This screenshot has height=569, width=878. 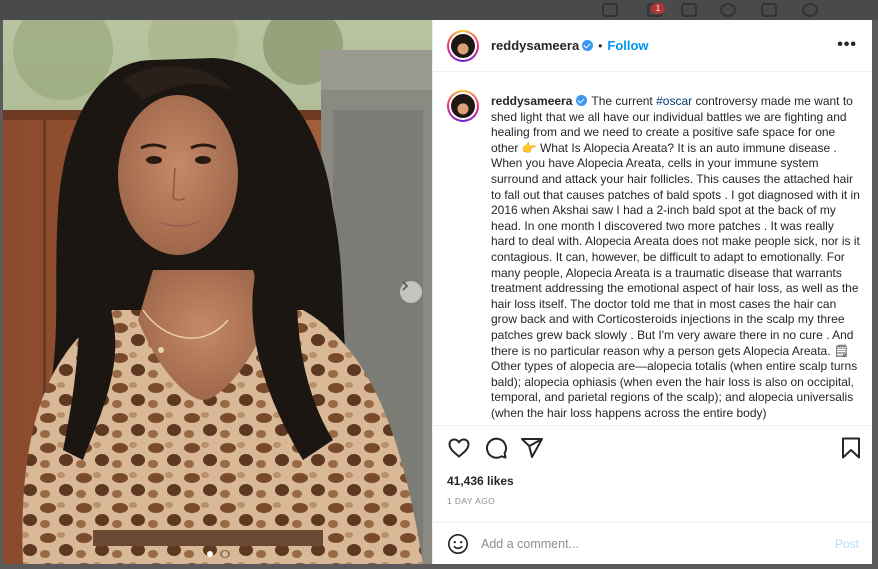 I want to click on post-actions: 41,436 likes 1 DAY AGO Post, so click(x=652, y=494).